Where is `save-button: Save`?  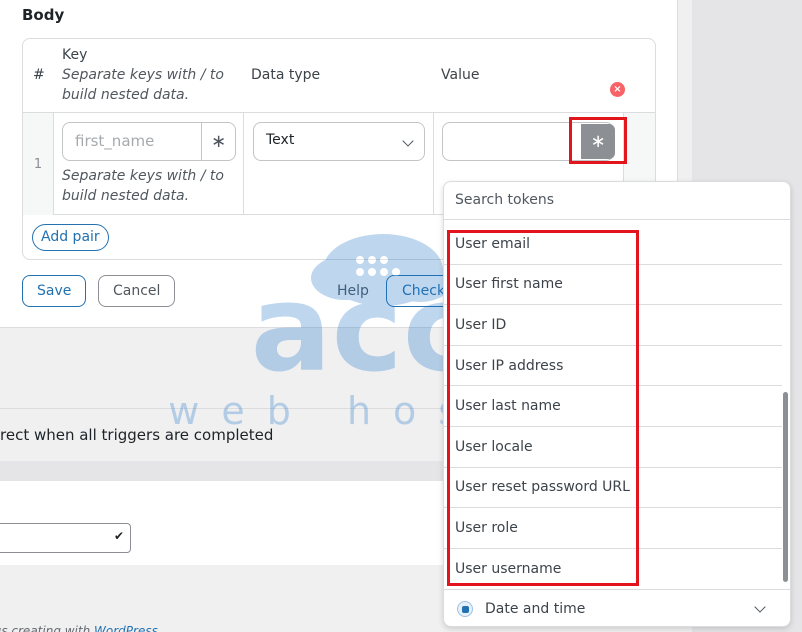 save-button: Save is located at coordinates (54, 291).